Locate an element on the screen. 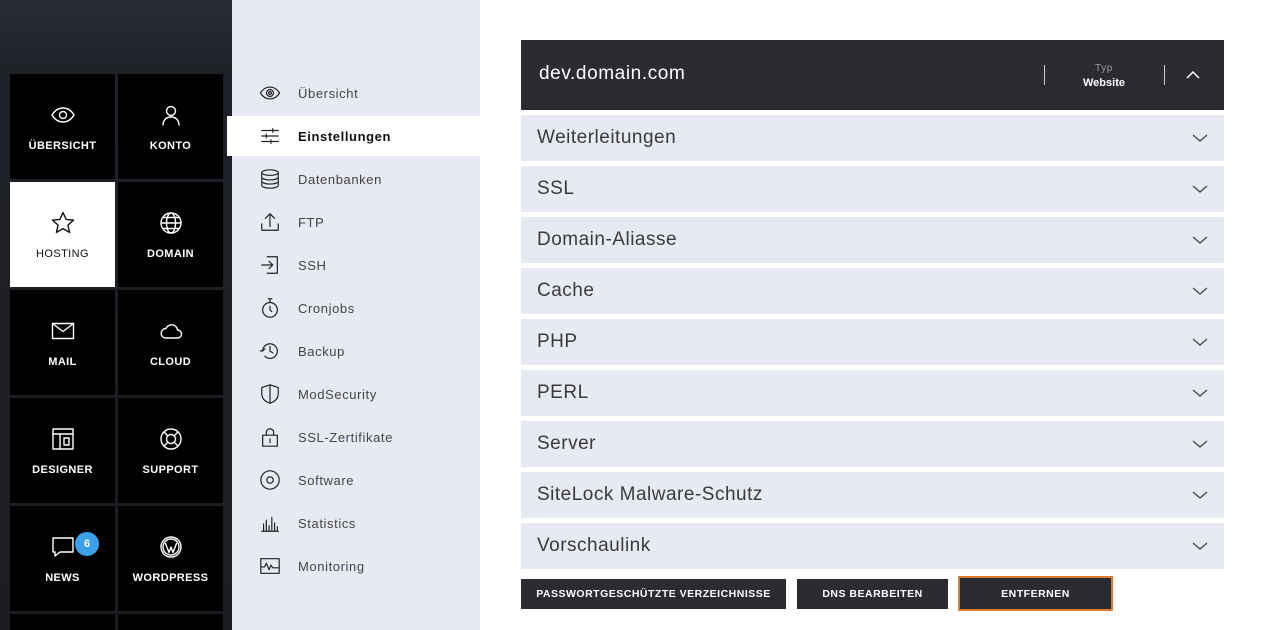 The width and height of the screenshot is (1264, 630). type-value: Website is located at coordinates (1104, 83).